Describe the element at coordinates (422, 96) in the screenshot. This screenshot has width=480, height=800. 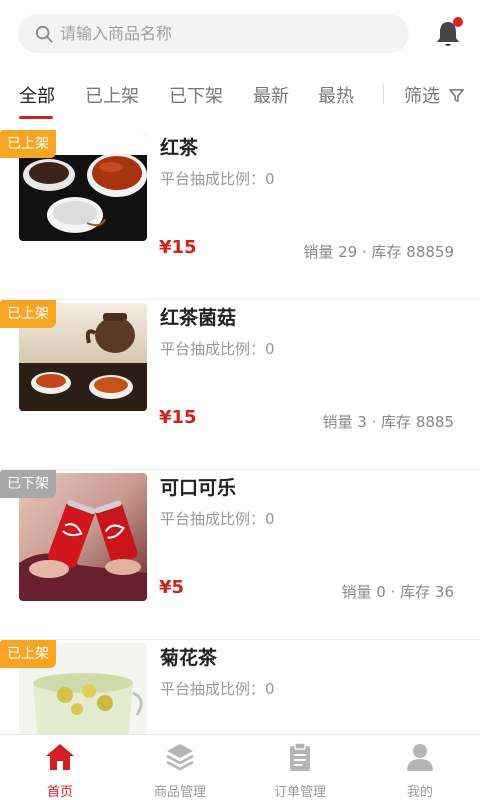
I see `filter-label: 筛选` at that location.